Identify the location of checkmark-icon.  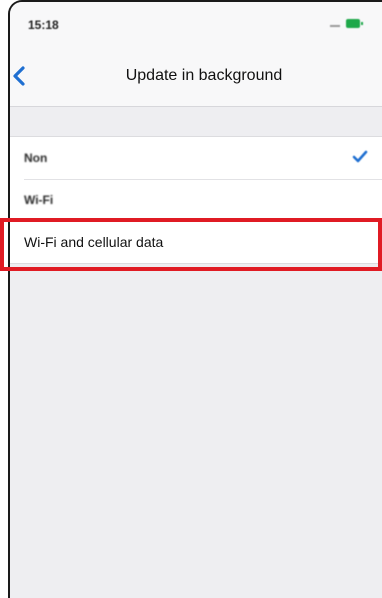
(360, 156).